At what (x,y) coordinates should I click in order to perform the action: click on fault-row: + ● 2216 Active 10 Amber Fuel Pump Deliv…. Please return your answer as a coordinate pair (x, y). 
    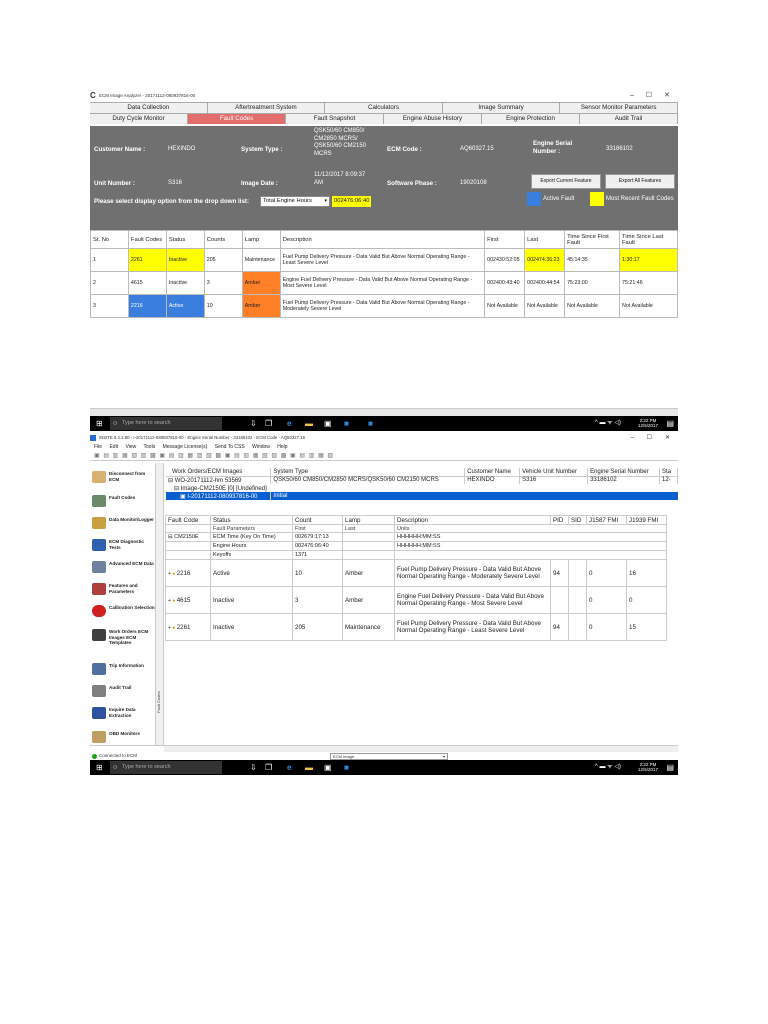
    Looking at the image, I should click on (416, 573).